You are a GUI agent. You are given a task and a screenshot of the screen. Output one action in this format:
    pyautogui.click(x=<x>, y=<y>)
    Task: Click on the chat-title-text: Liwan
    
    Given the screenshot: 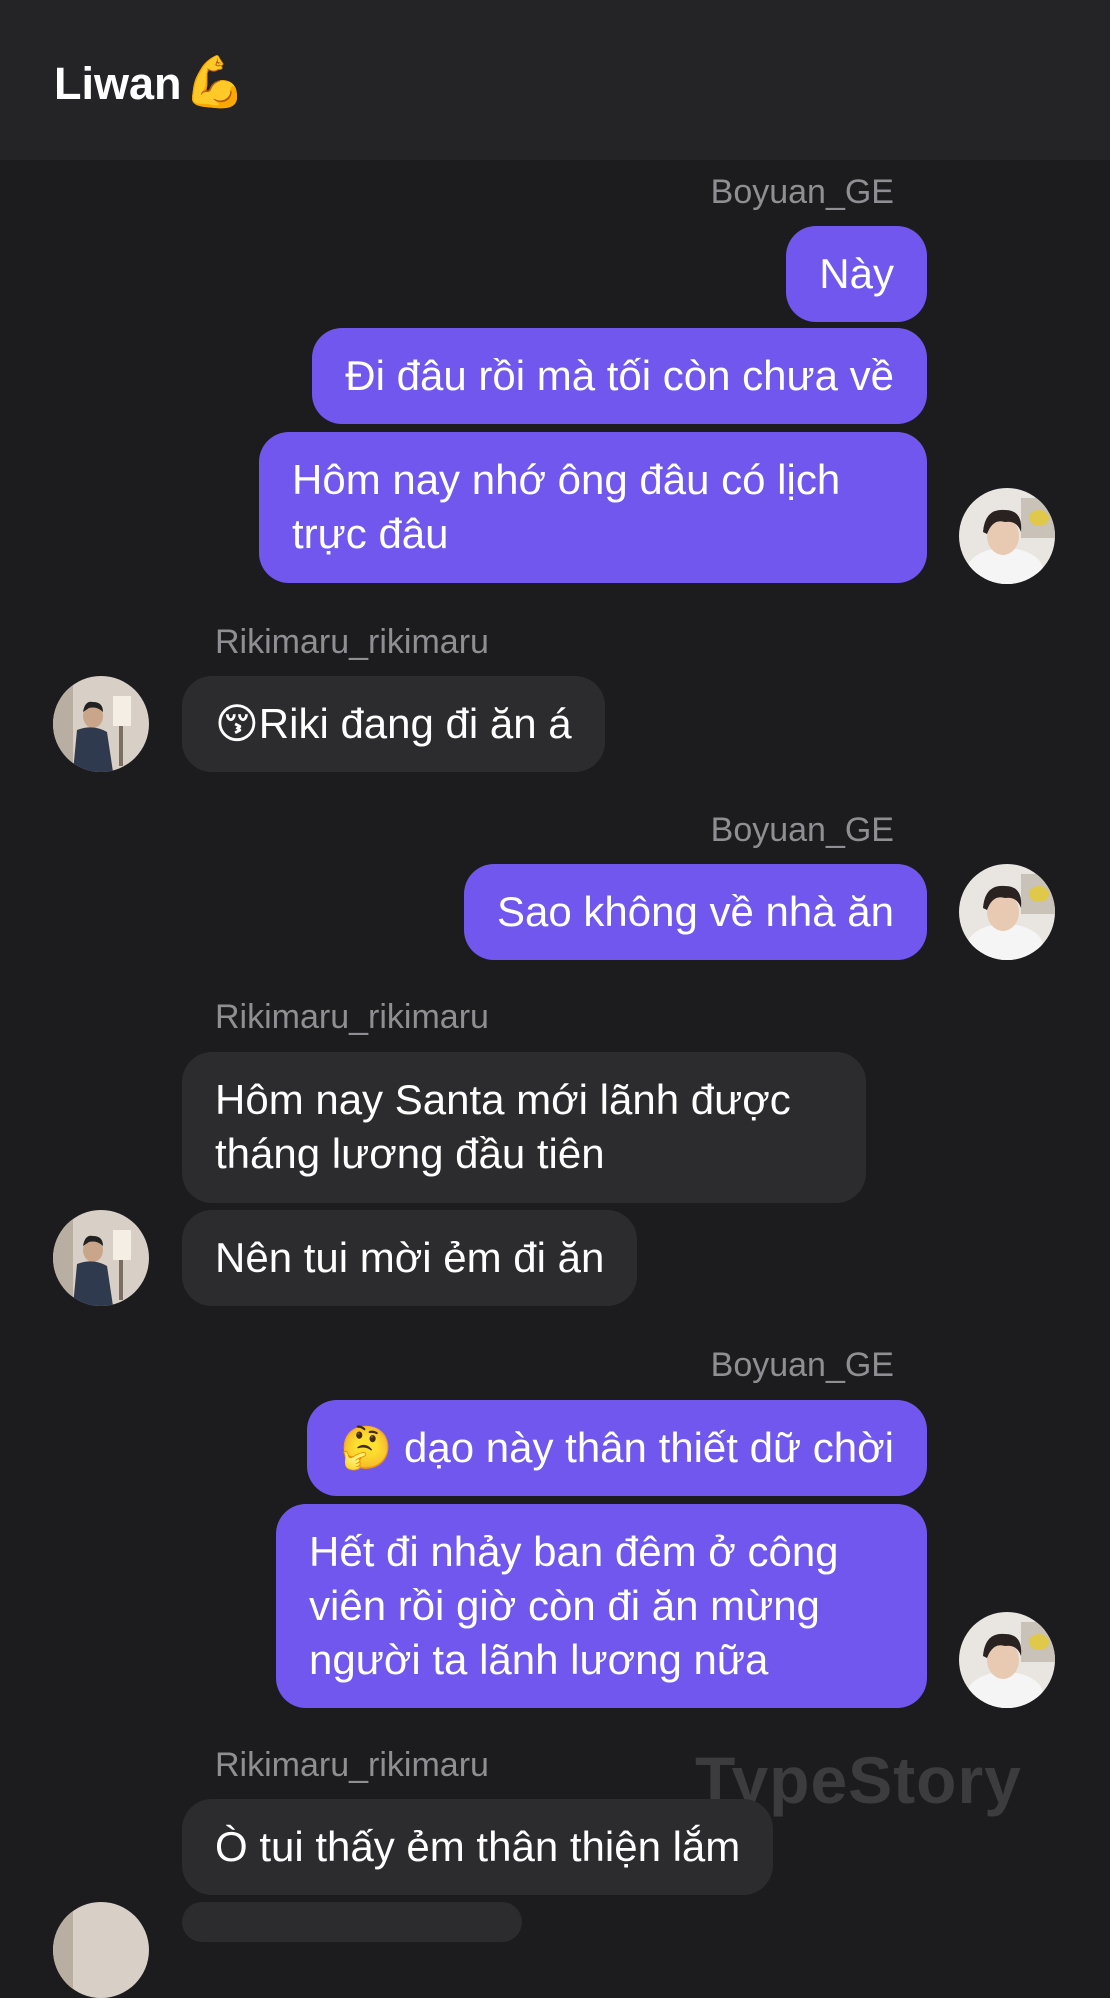 What is the action you would take?
    pyautogui.click(x=118, y=83)
    